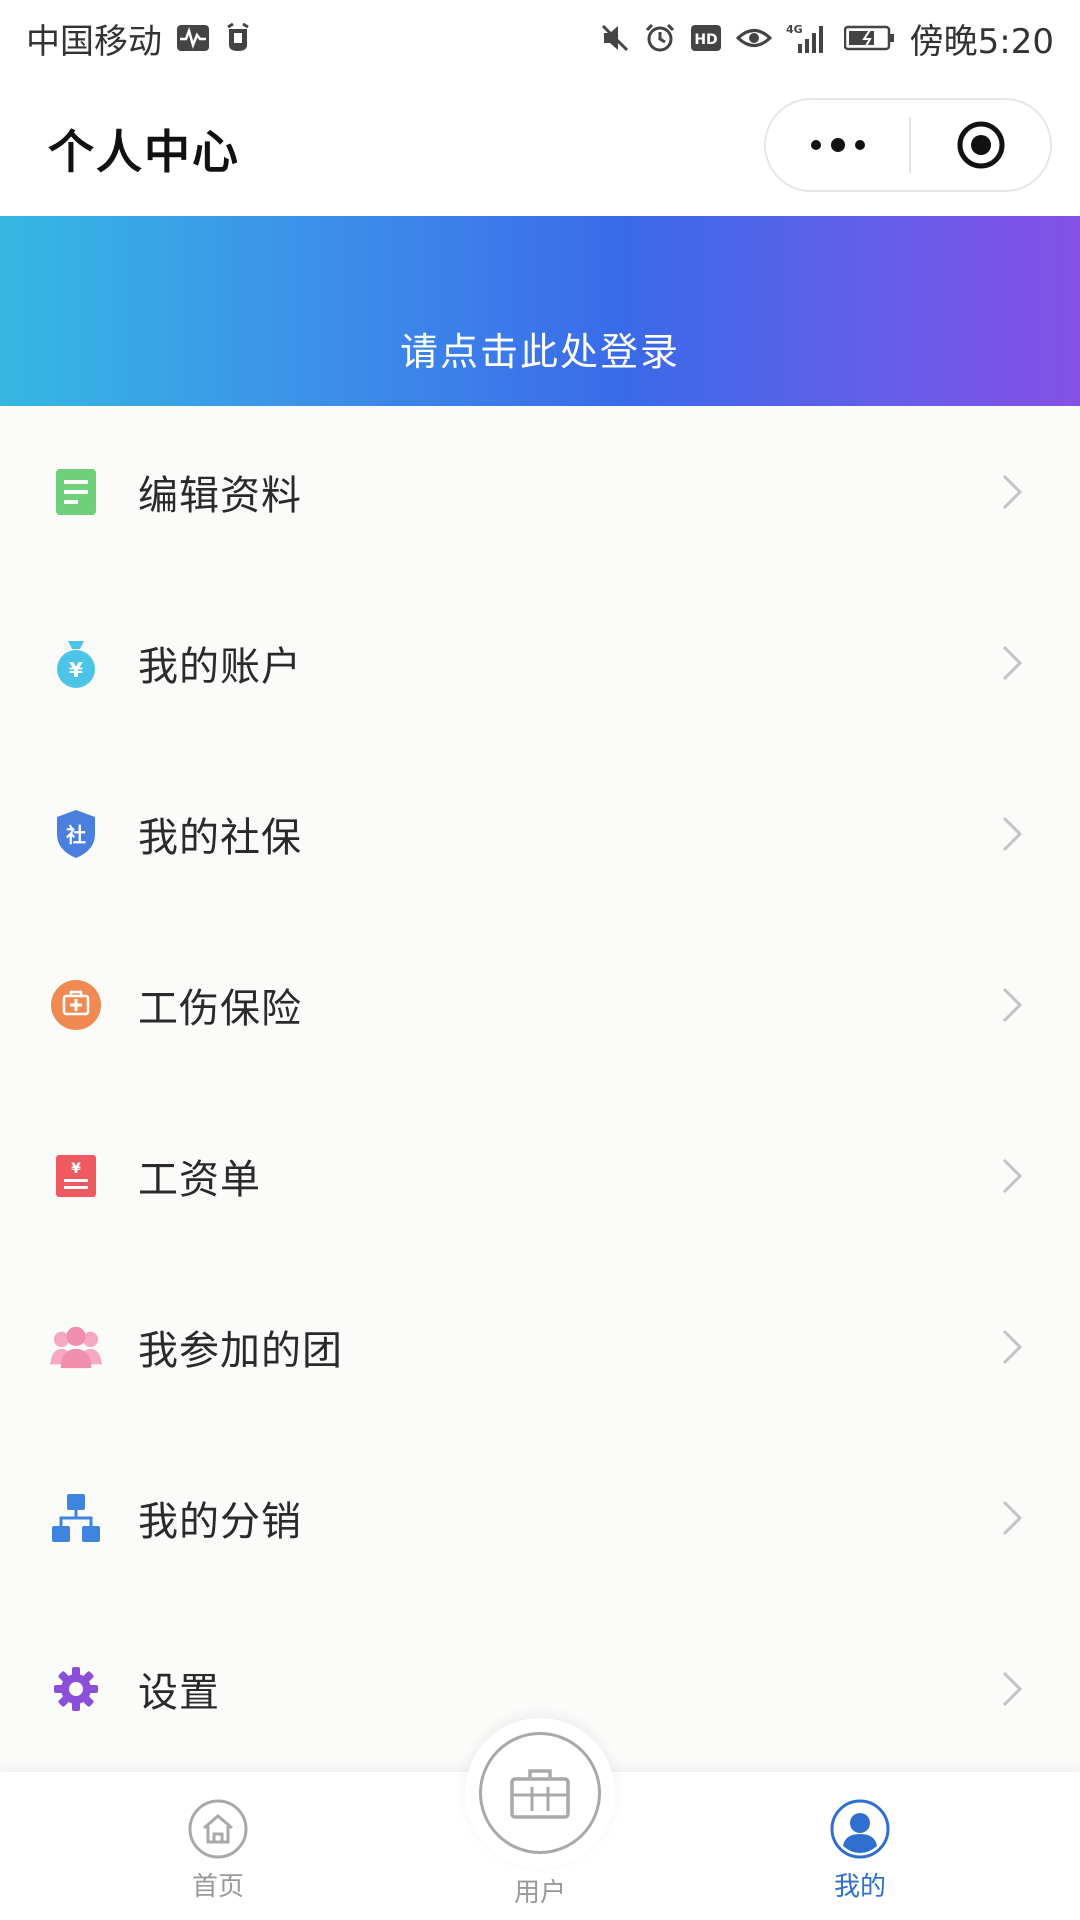 Image resolution: width=1080 pixels, height=1920 pixels. I want to click on document-icon, so click(76, 492).